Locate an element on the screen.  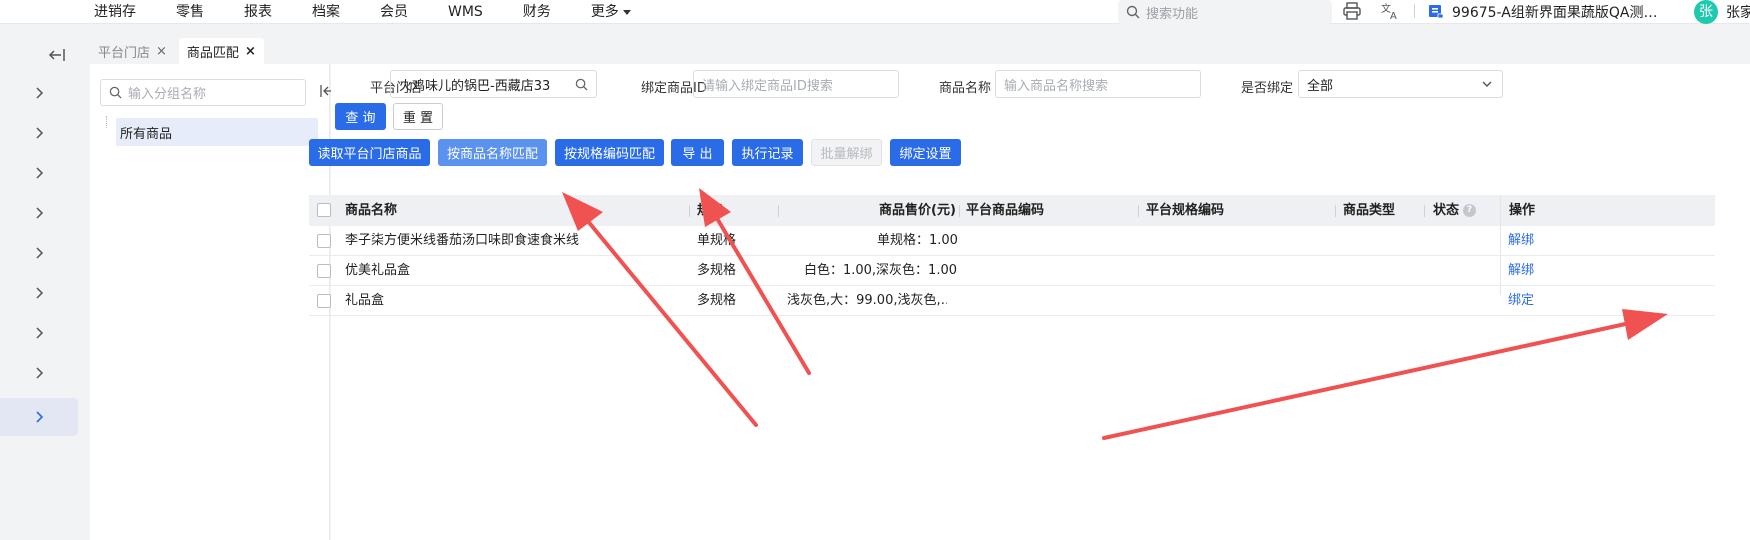
nav-item-more: 更多 is located at coordinates (611, 12).